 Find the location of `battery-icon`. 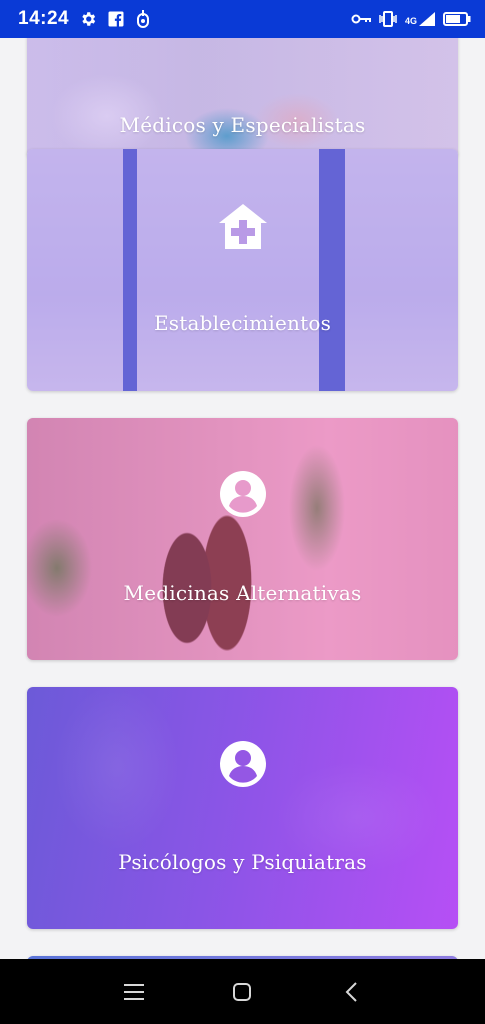

battery-icon is located at coordinates (457, 19).